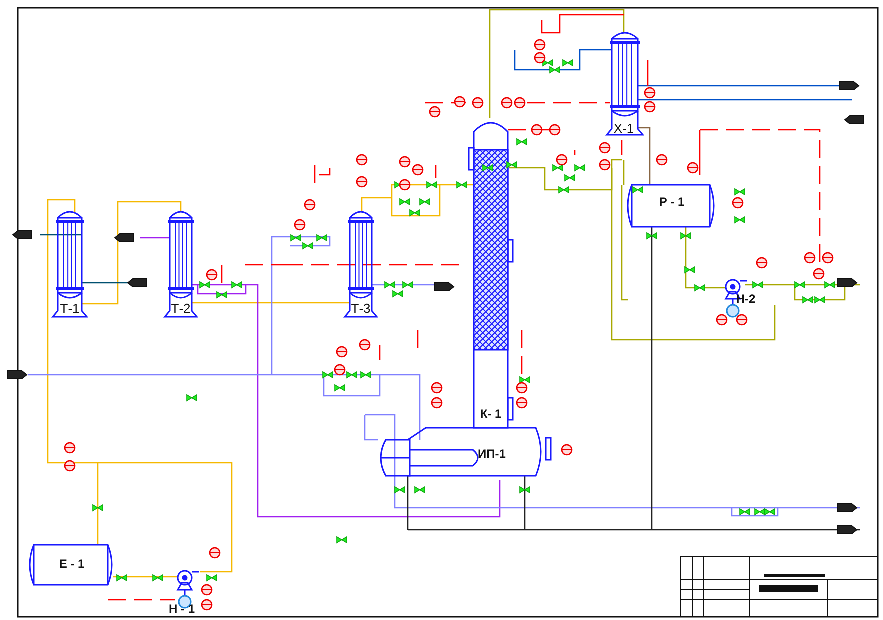 Image resolution: width=883 pixels, height=620 pixels. Describe the element at coordinates (181, 308) in the screenshot. I see `equipment-label: Т-2` at that location.